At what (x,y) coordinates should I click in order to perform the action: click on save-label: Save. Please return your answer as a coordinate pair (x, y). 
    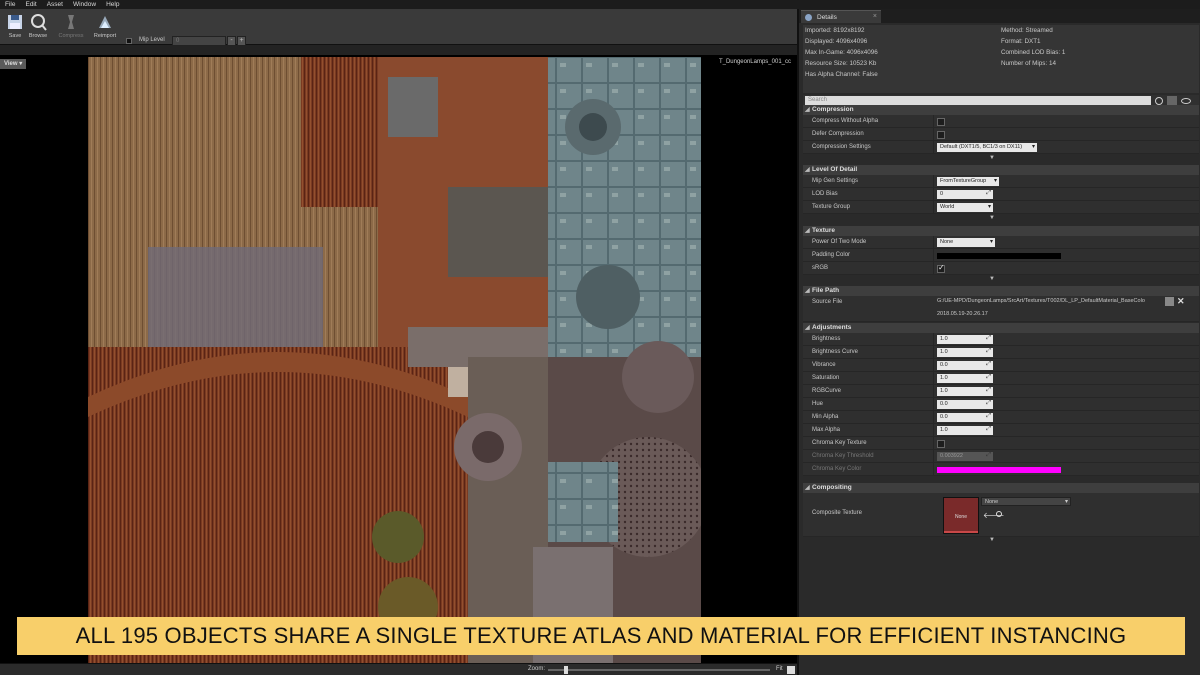
    Looking at the image, I should click on (15, 36).